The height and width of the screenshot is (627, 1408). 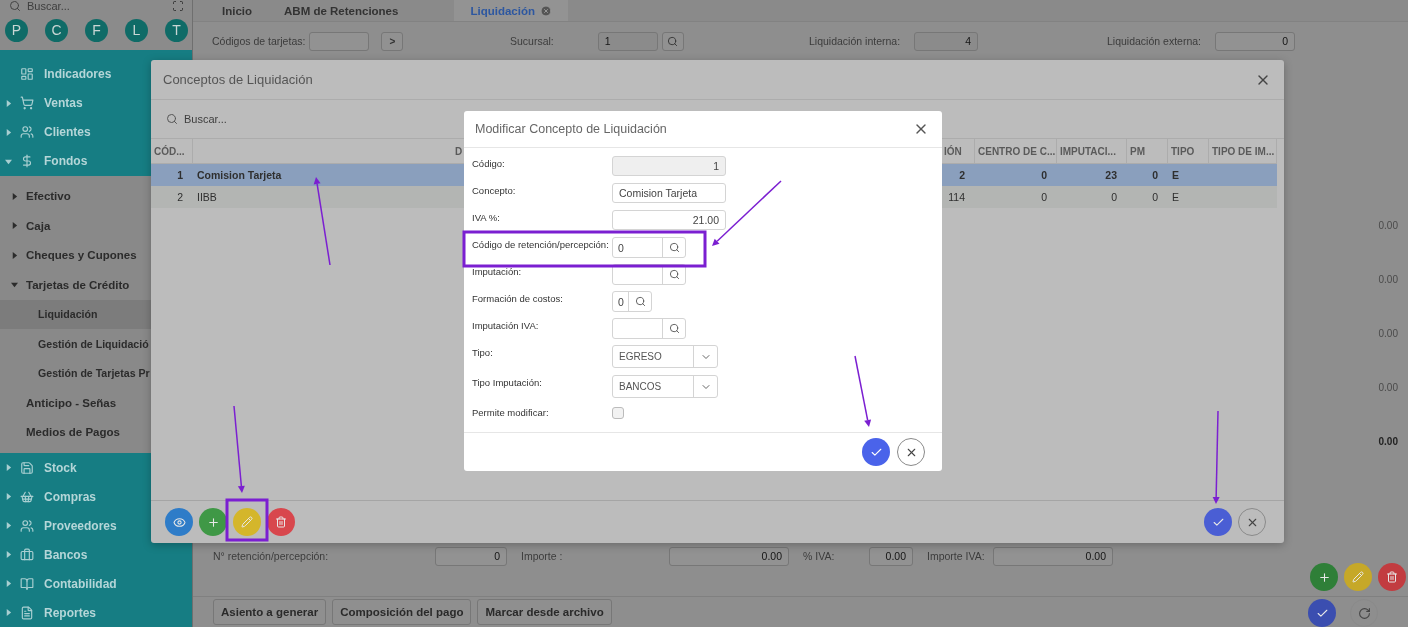 I want to click on go-button: >, so click(x=392, y=41).